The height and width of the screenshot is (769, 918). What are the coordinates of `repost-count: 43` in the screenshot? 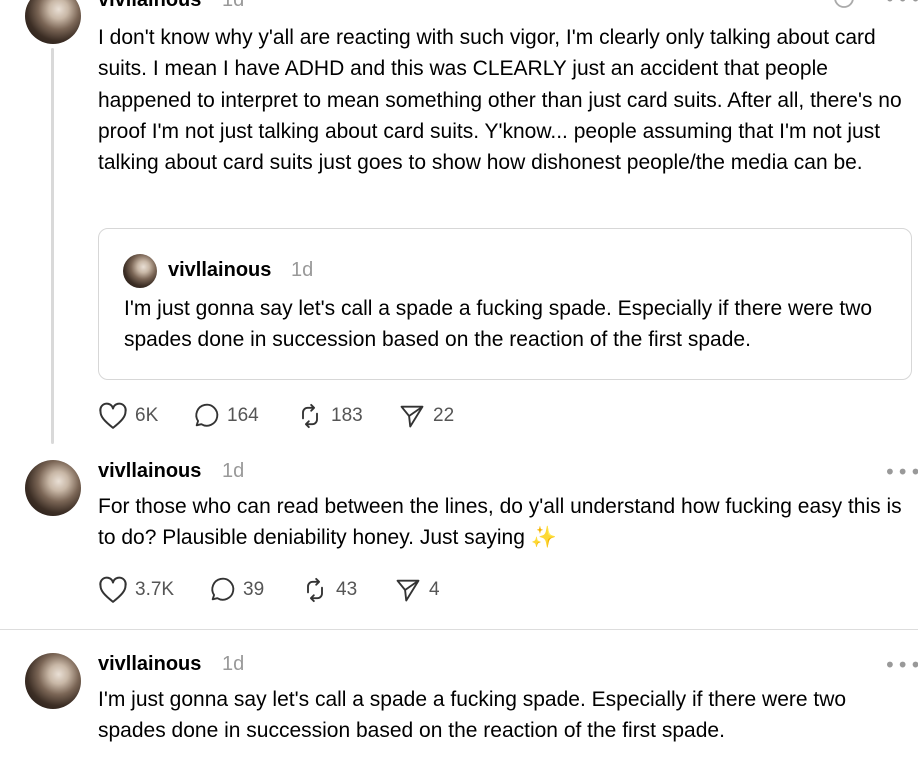 It's located at (347, 589).